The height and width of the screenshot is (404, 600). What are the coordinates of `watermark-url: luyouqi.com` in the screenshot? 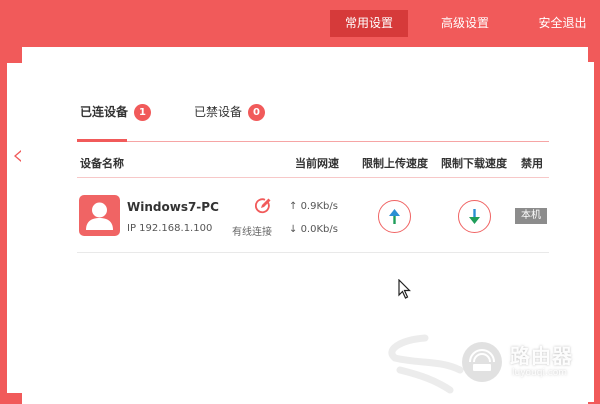 It's located at (540, 373).